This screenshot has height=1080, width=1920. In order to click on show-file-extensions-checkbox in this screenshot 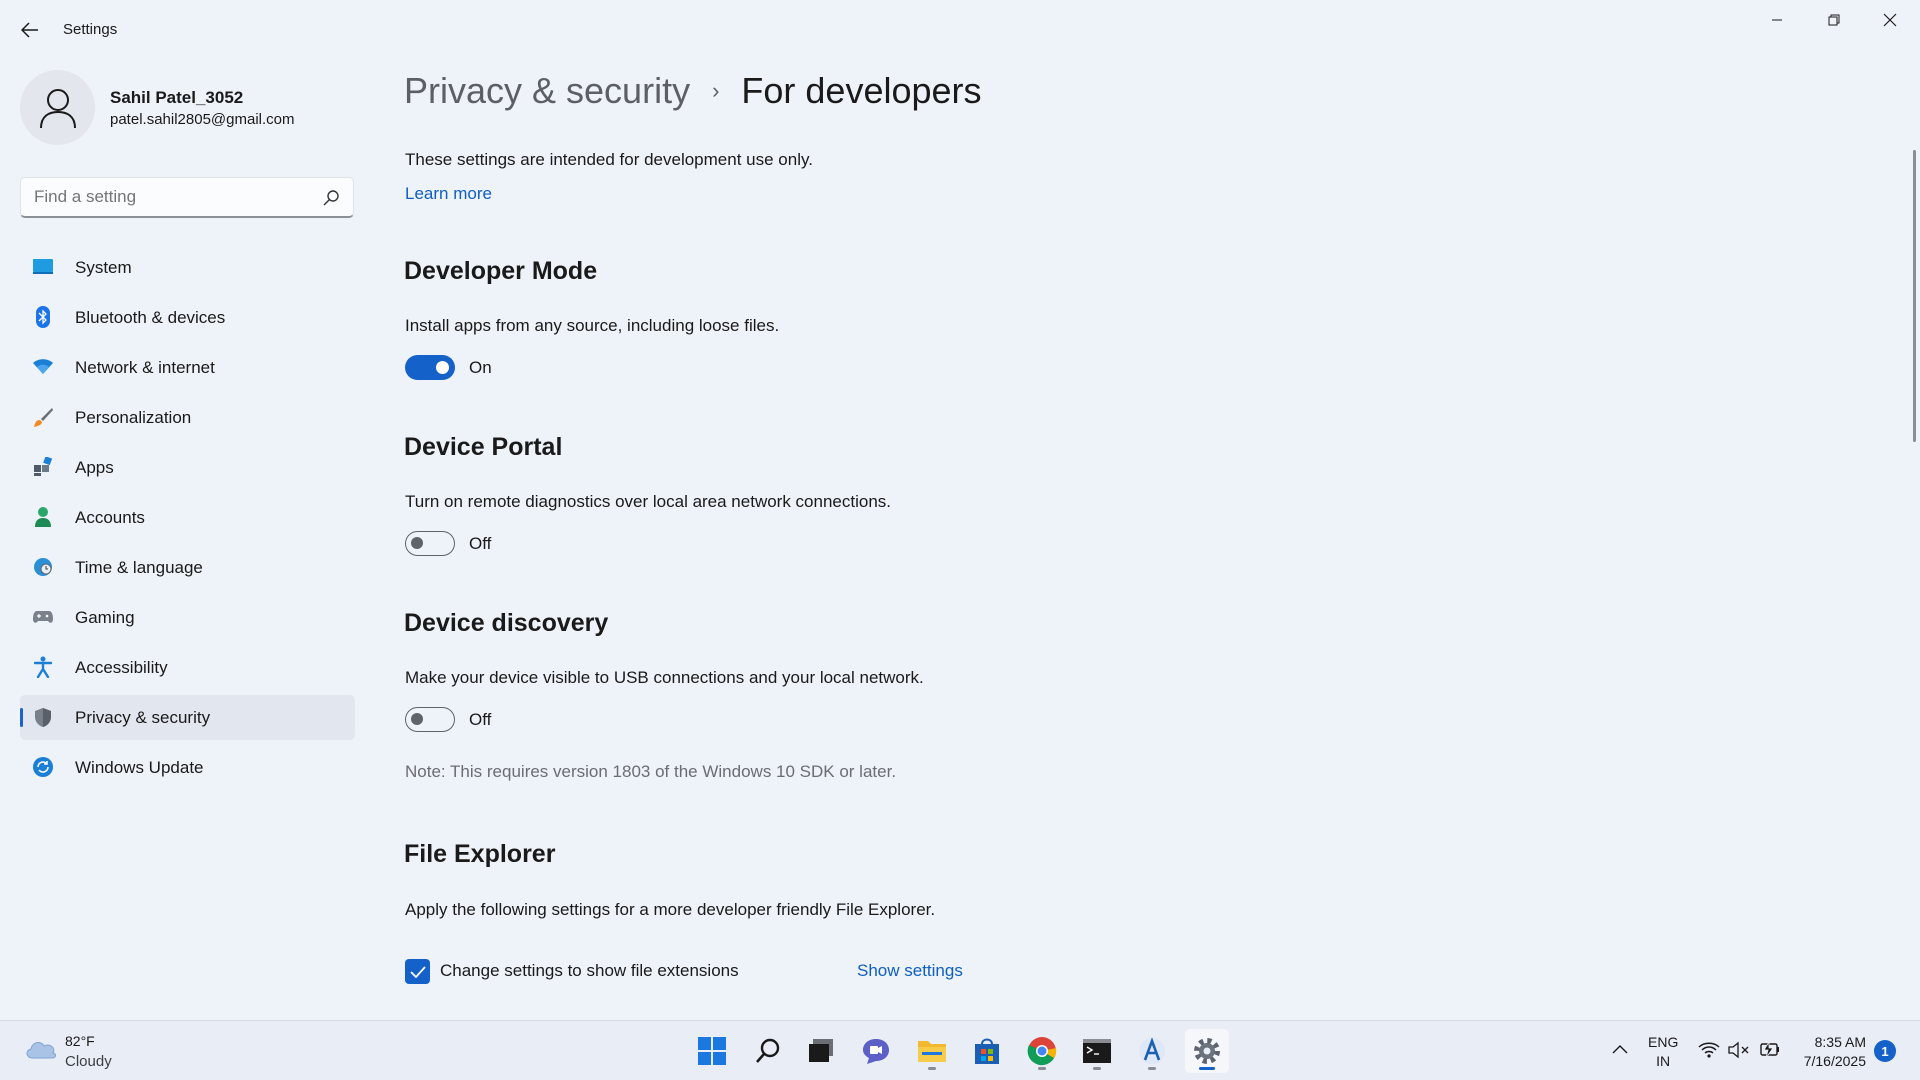, I will do `click(417, 971)`.